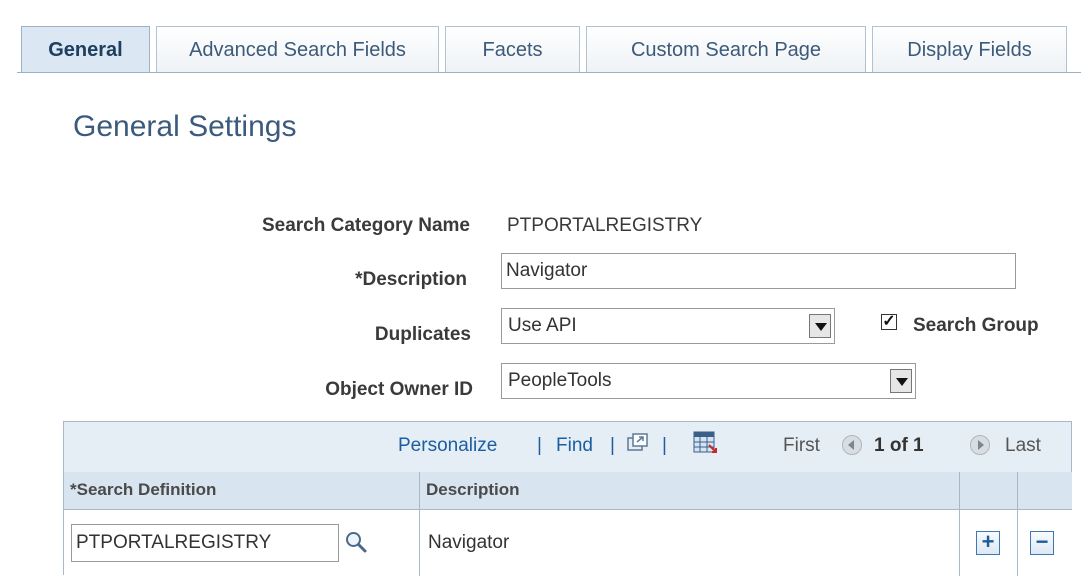 This screenshot has width=1081, height=576. I want to click on tab-facets: Facets, so click(512, 49).